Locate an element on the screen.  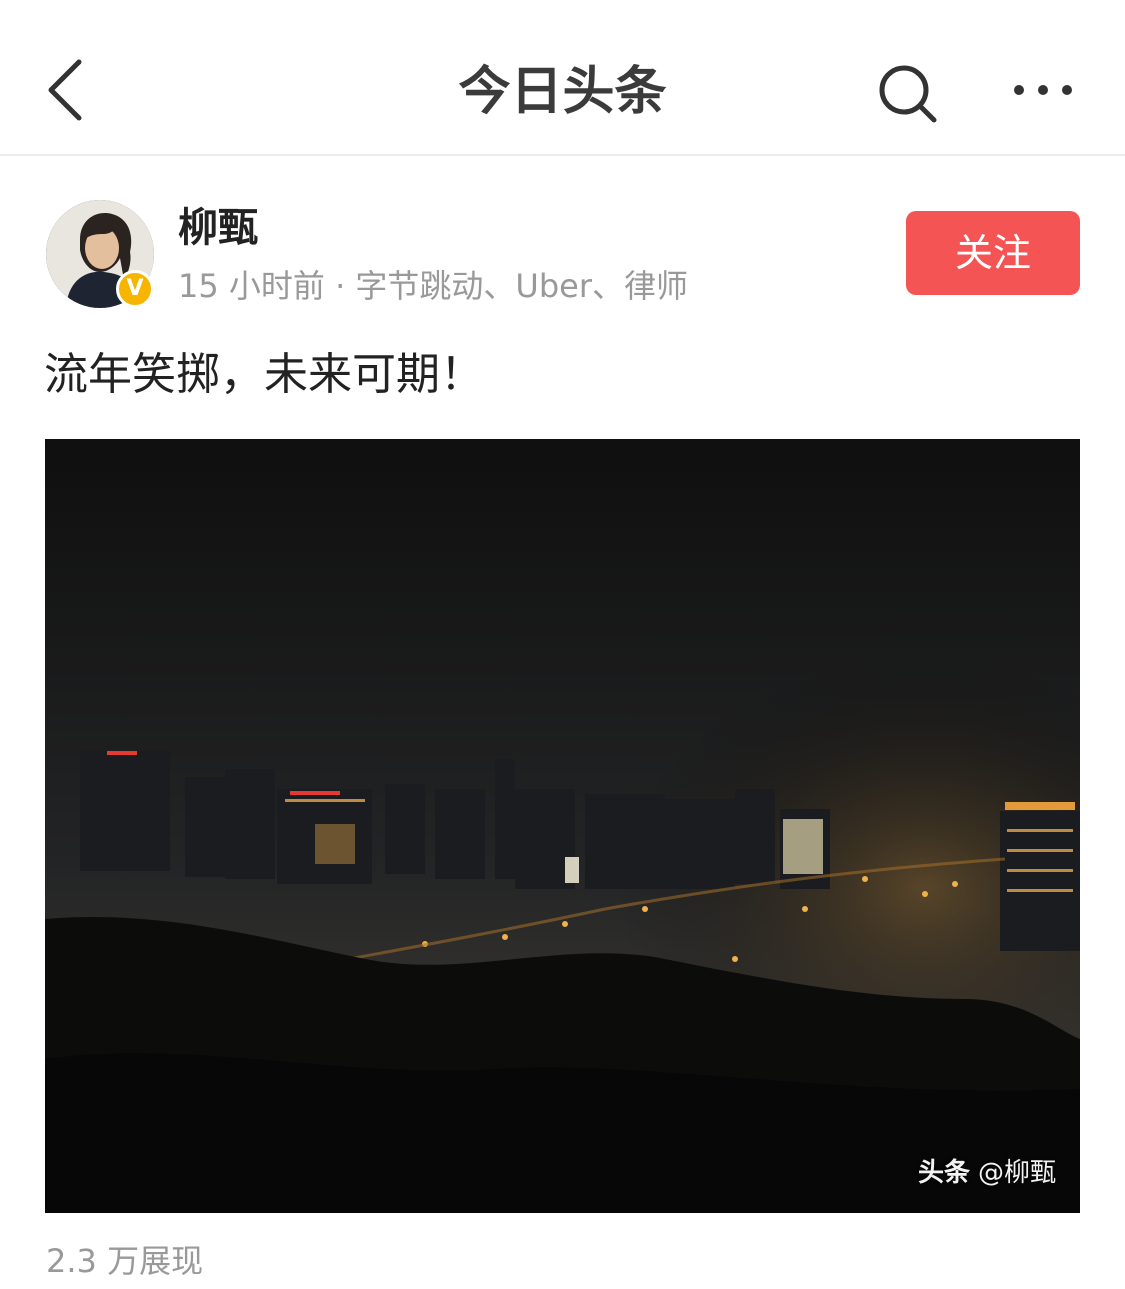
follow-button: 关注 is located at coordinates (993, 253).